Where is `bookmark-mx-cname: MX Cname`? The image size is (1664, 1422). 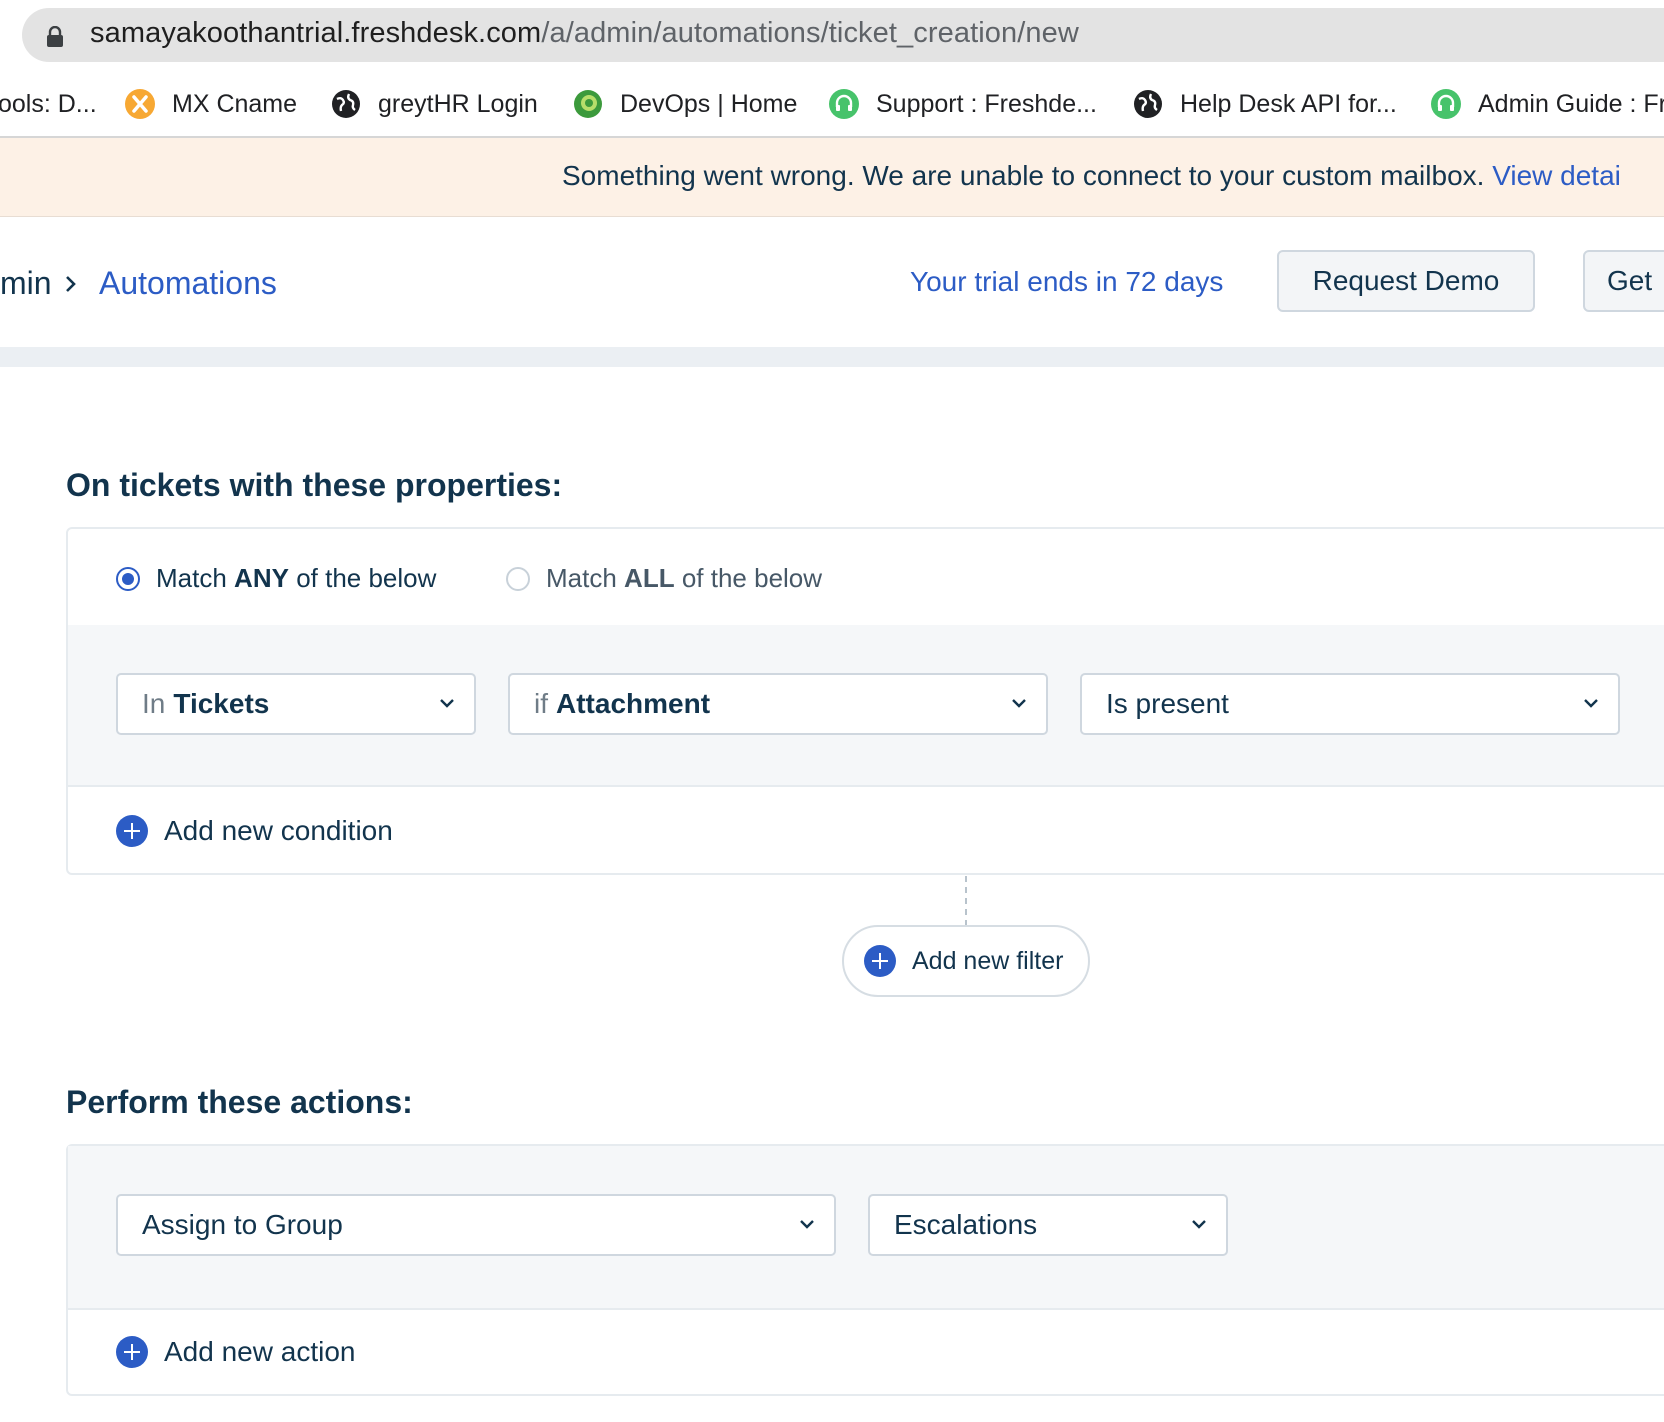
bookmark-mx-cname: MX Cname is located at coordinates (210, 104).